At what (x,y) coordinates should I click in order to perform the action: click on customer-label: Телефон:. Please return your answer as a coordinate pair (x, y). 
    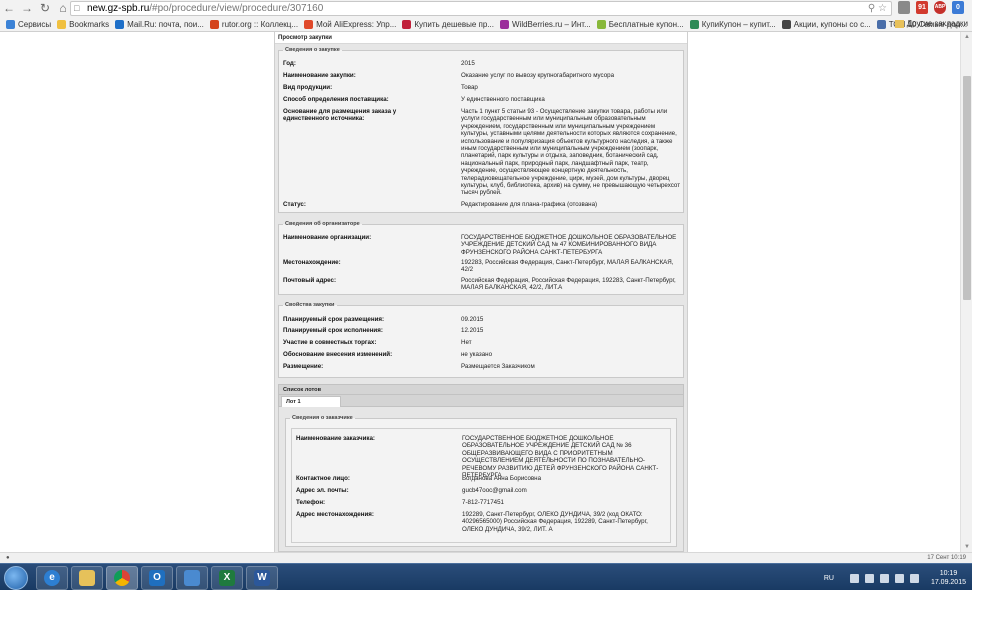
    Looking at the image, I should click on (311, 502).